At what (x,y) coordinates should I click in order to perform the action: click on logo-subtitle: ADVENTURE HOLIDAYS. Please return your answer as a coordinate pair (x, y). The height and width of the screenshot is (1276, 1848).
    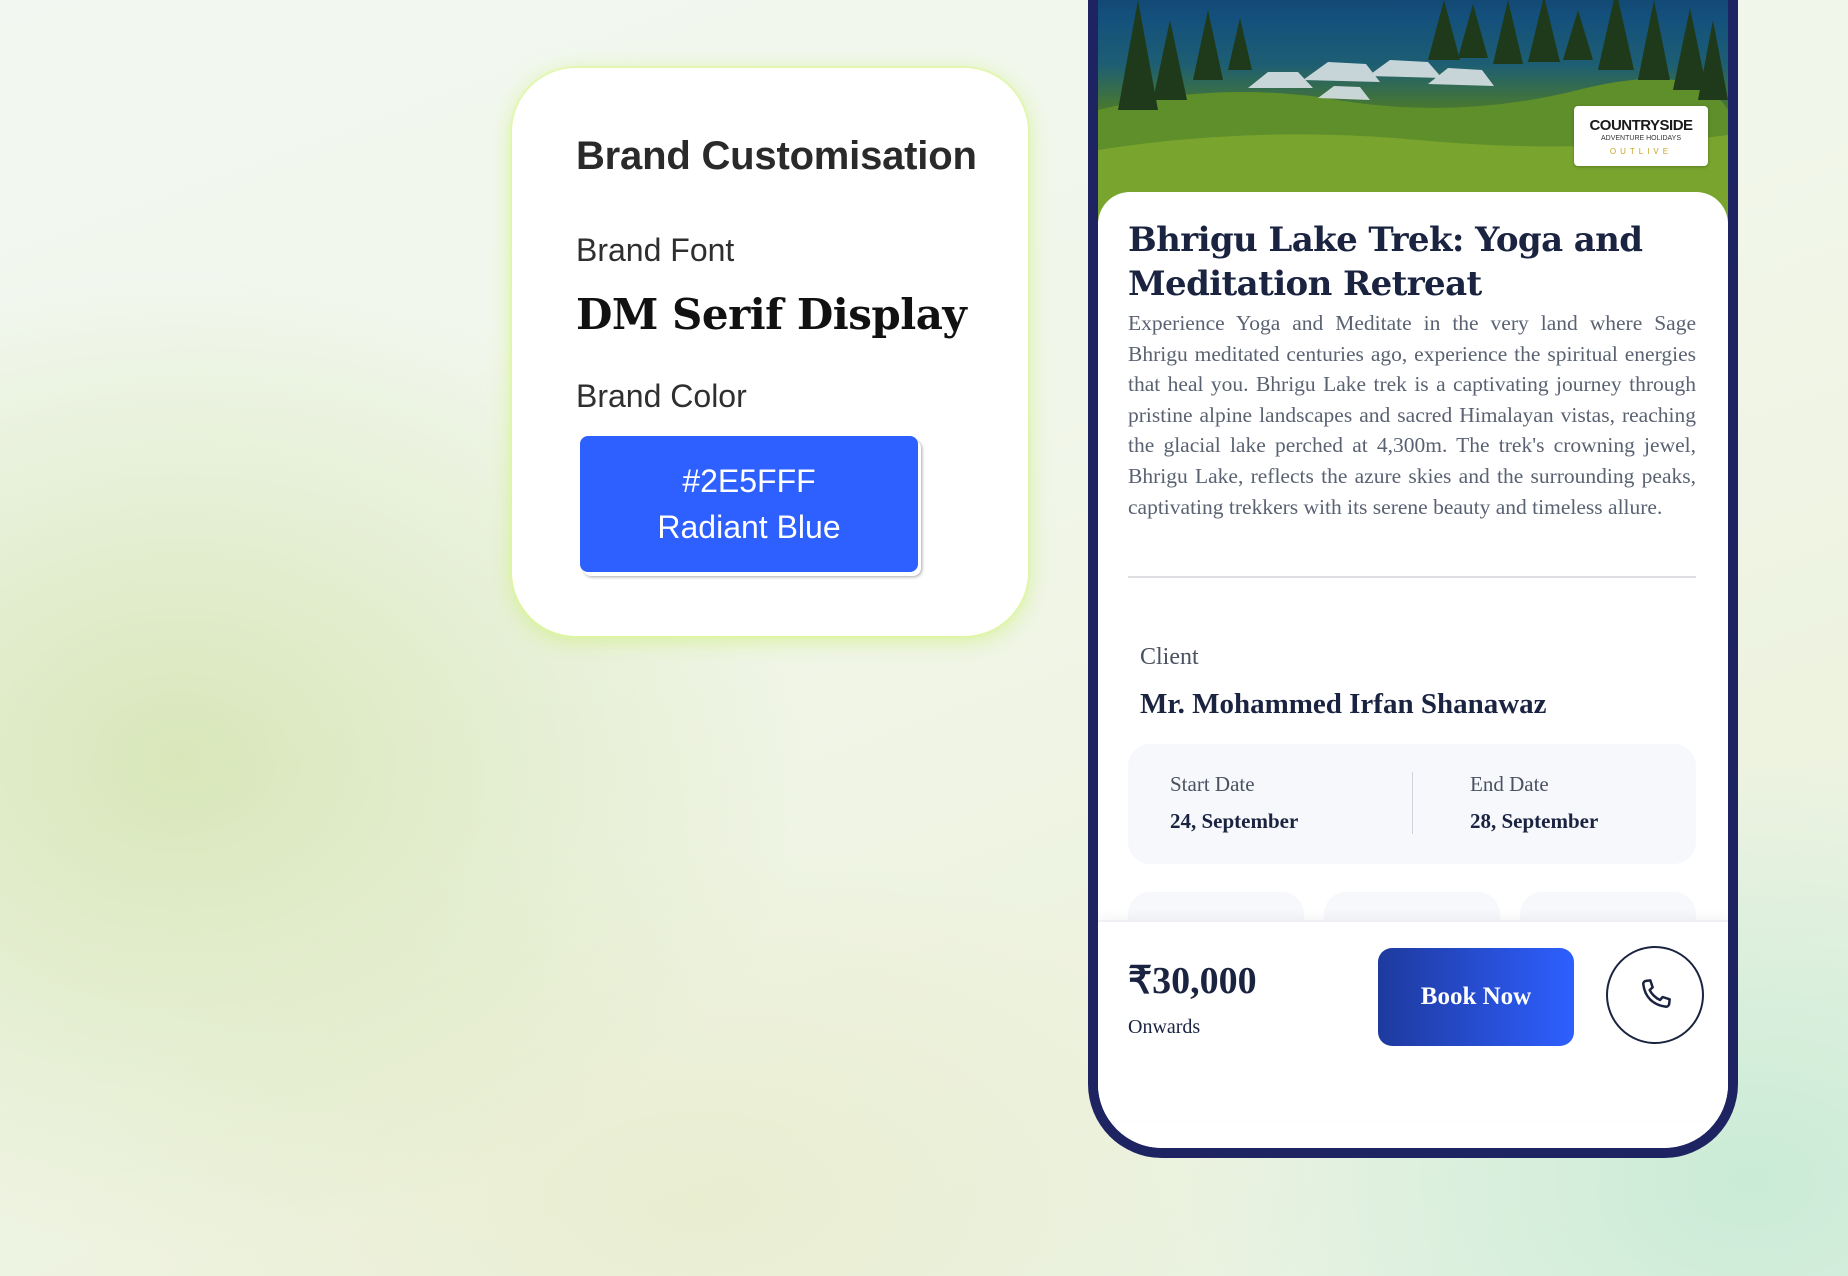
    Looking at the image, I should click on (1641, 138).